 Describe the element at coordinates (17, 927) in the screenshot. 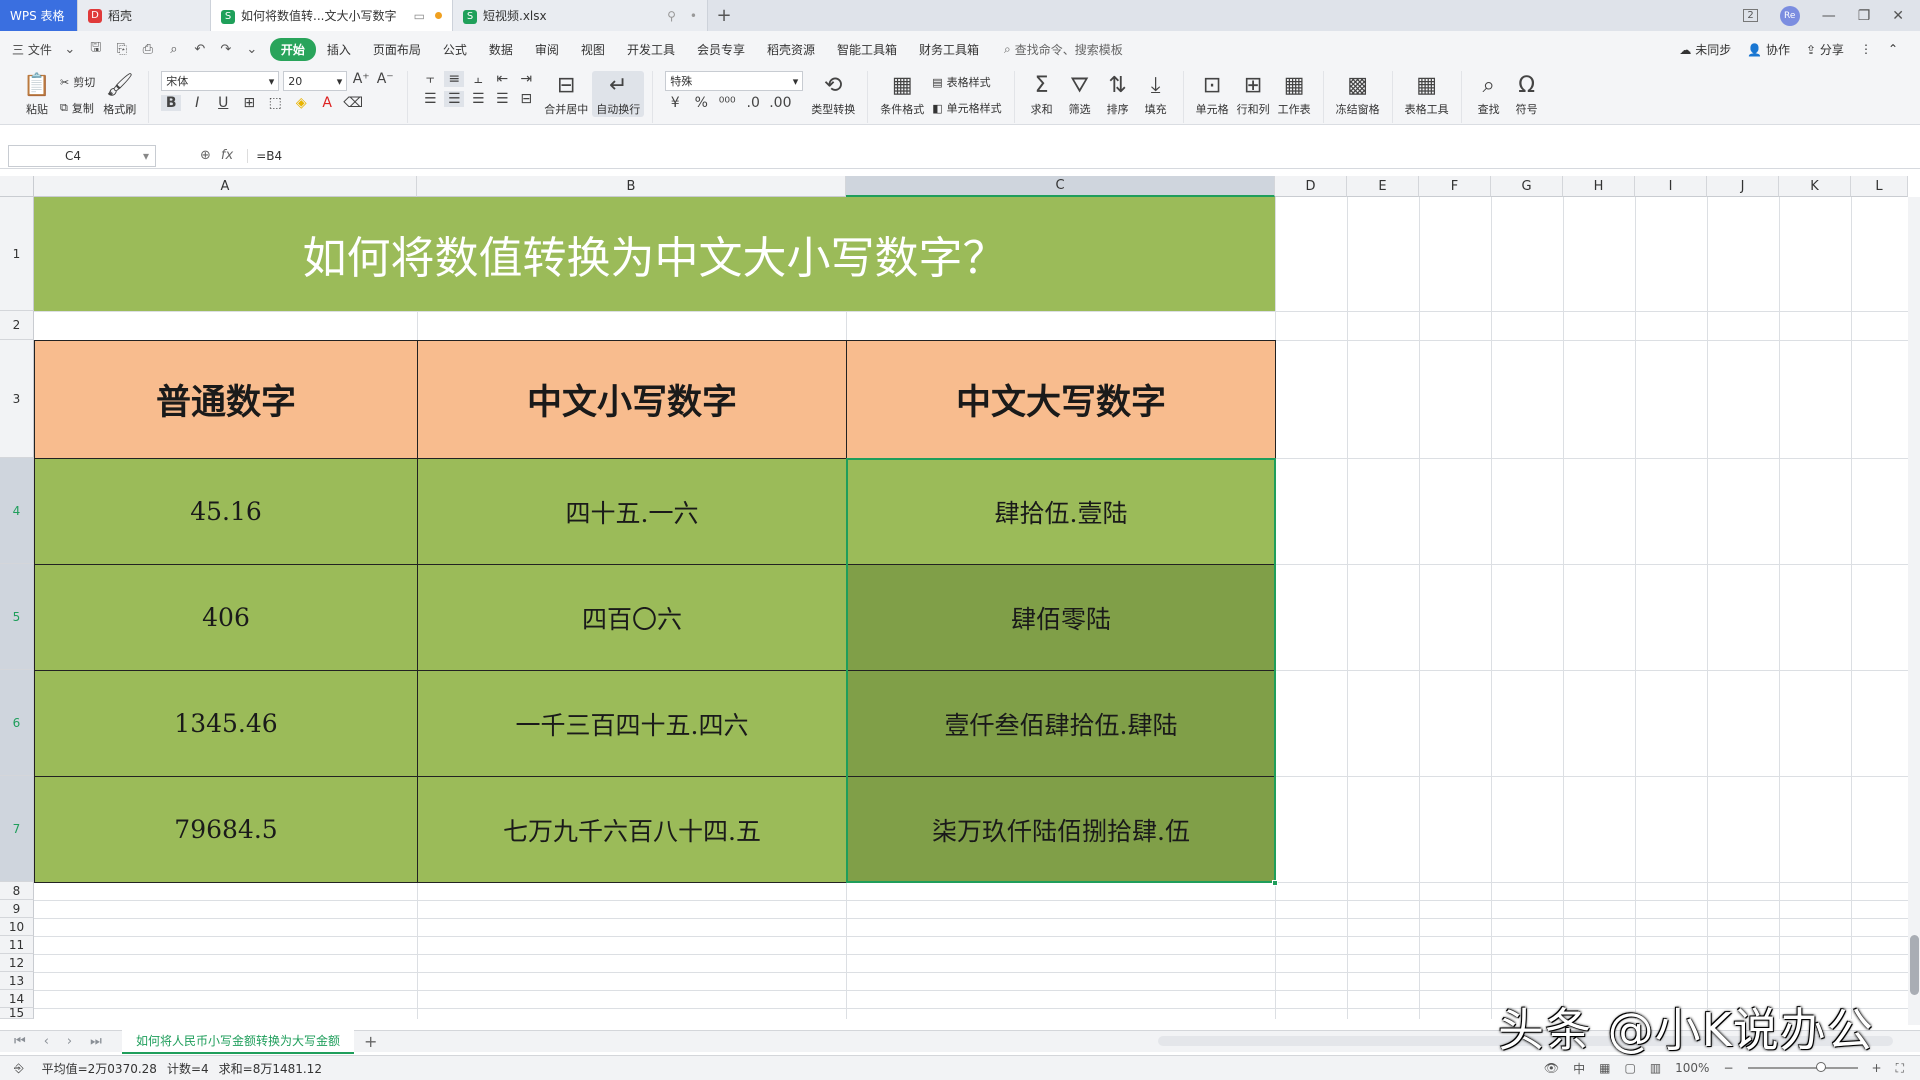

I see `row-header-10: 10` at that location.